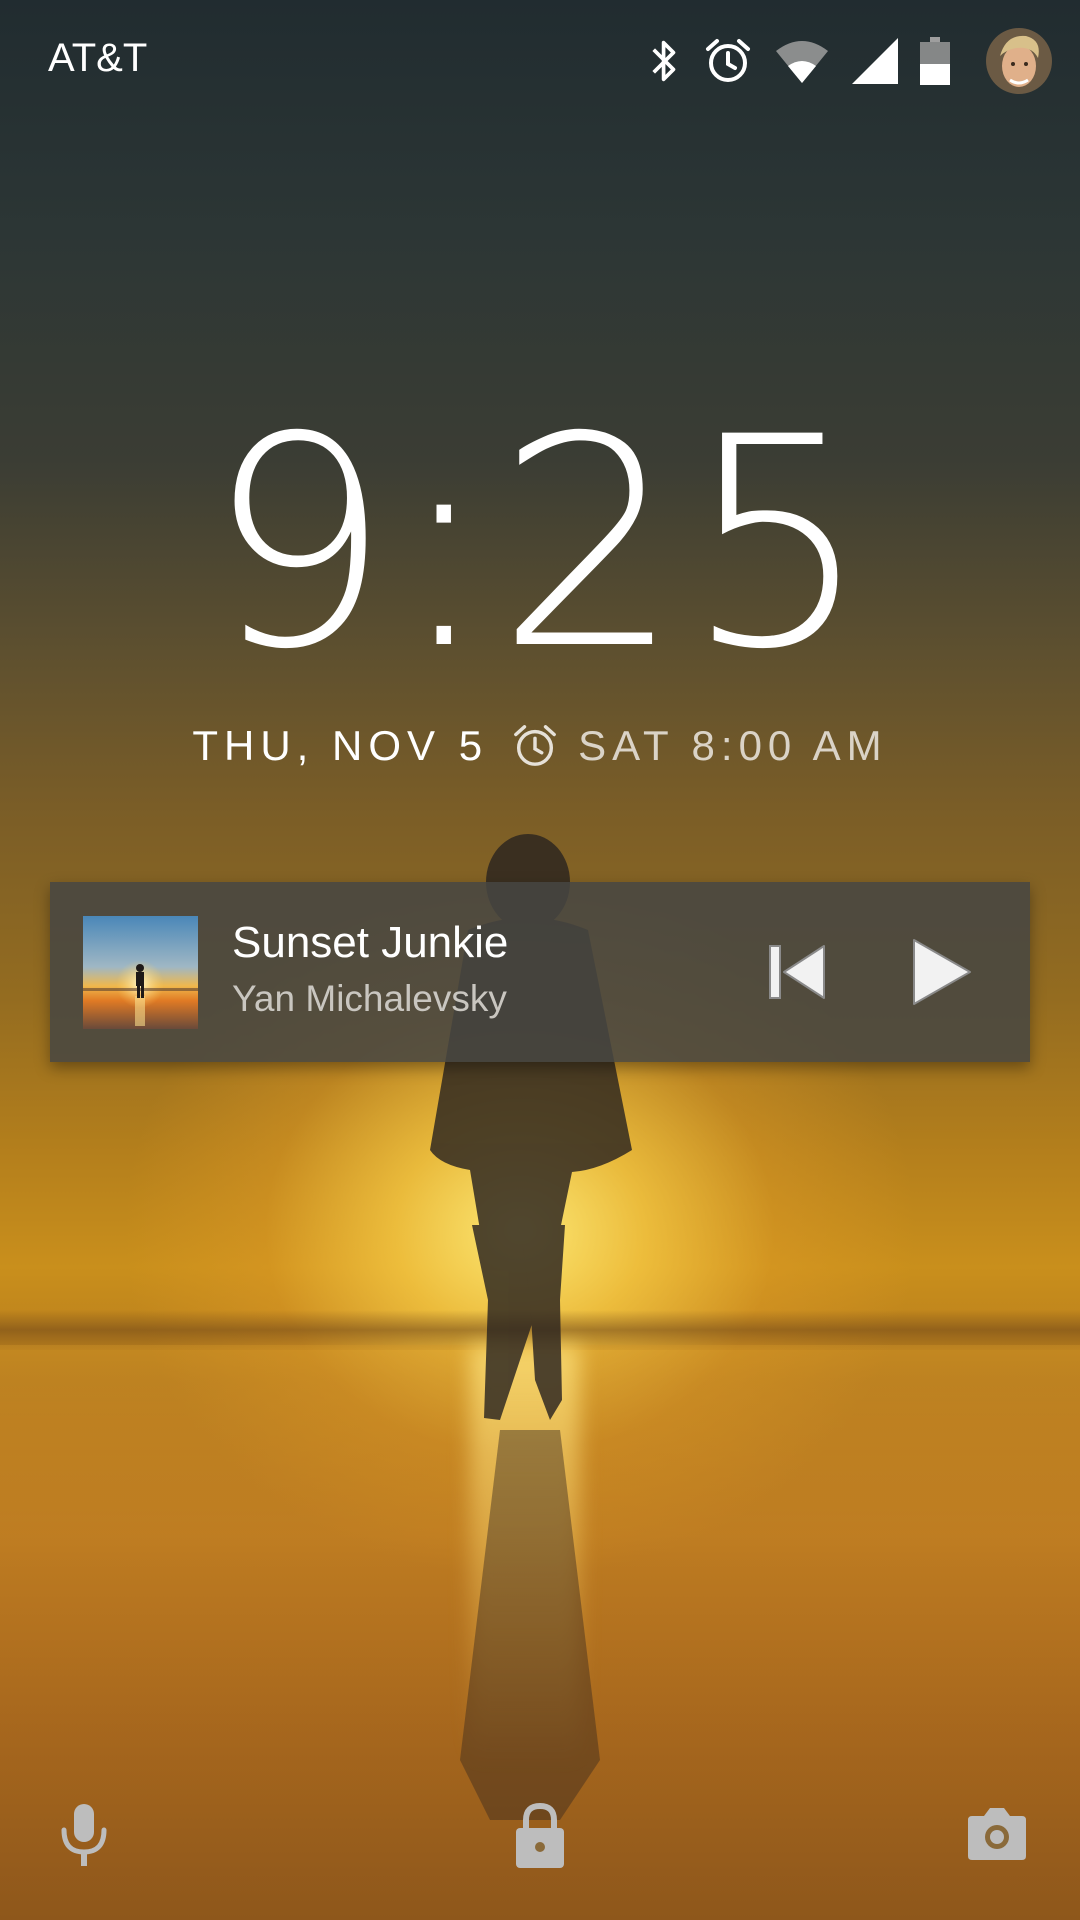  What do you see at coordinates (370, 942) in the screenshot?
I see `track-title: Sunset Junkie` at bounding box center [370, 942].